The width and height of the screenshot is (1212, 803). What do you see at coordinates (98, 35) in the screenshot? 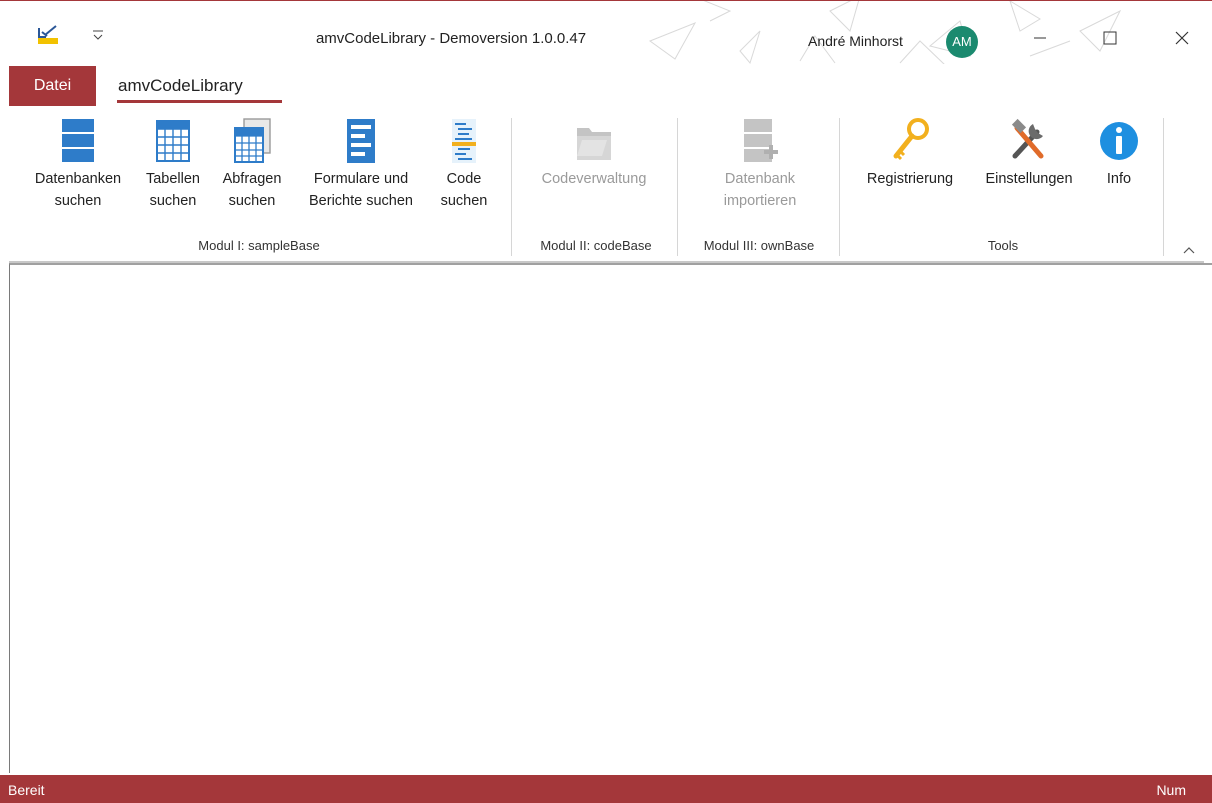
I see `quick-access-dropdown-icon` at bounding box center [98, 35].